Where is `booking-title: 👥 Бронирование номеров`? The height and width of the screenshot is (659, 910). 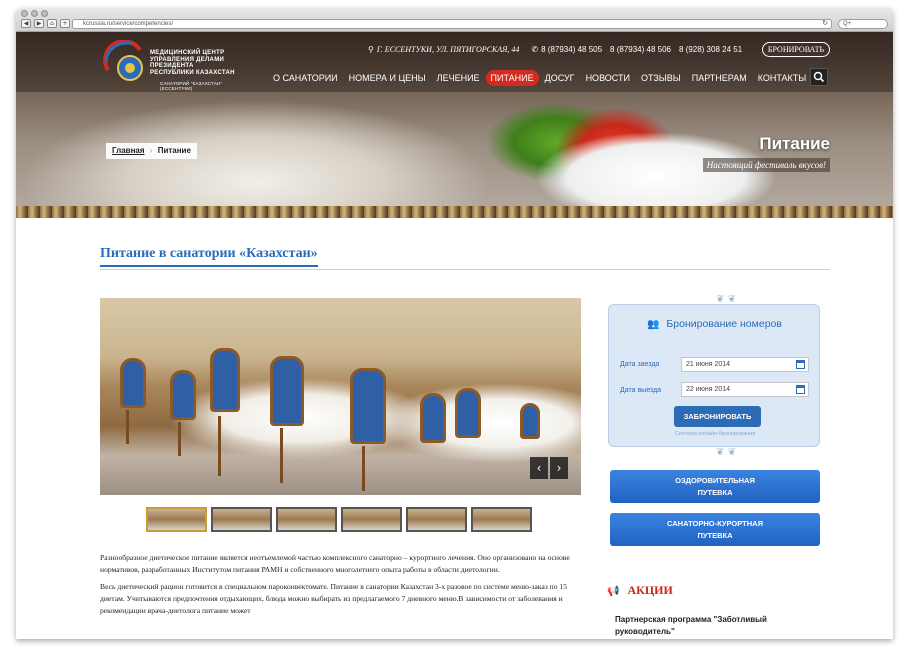
booking-title: 👥 Бронирование номеров is located at coordinates (714, 324).